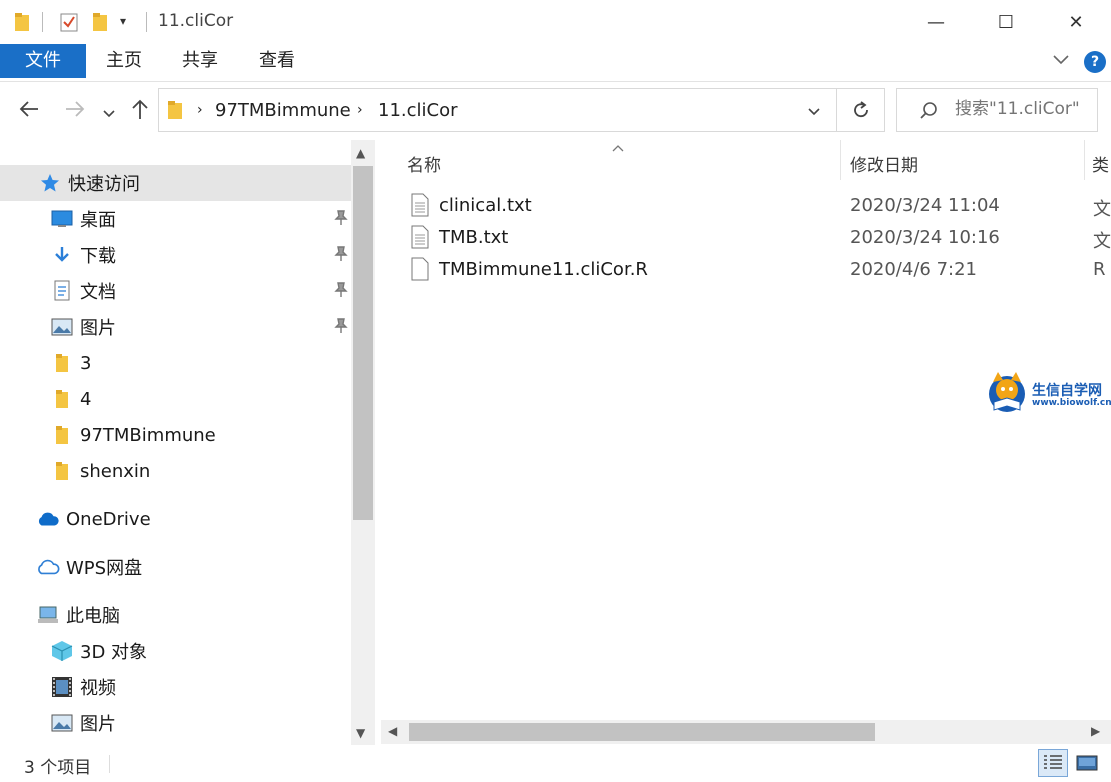 This screenshot has height=782, width=1111. Describe the element at coordinates (86, 363) in the screenshot. I see `nav-label: 3` at that location.